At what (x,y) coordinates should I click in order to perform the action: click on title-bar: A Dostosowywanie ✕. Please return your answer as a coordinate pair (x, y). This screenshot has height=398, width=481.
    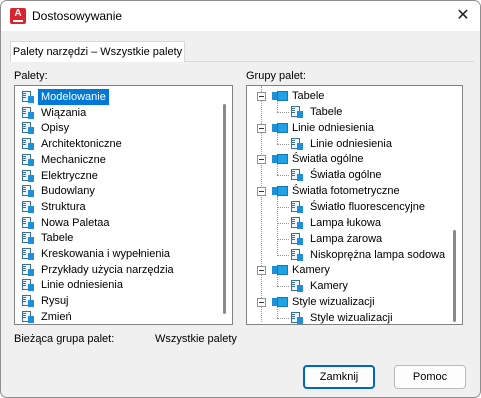
    Looking at the image, I should click on (240, 16).